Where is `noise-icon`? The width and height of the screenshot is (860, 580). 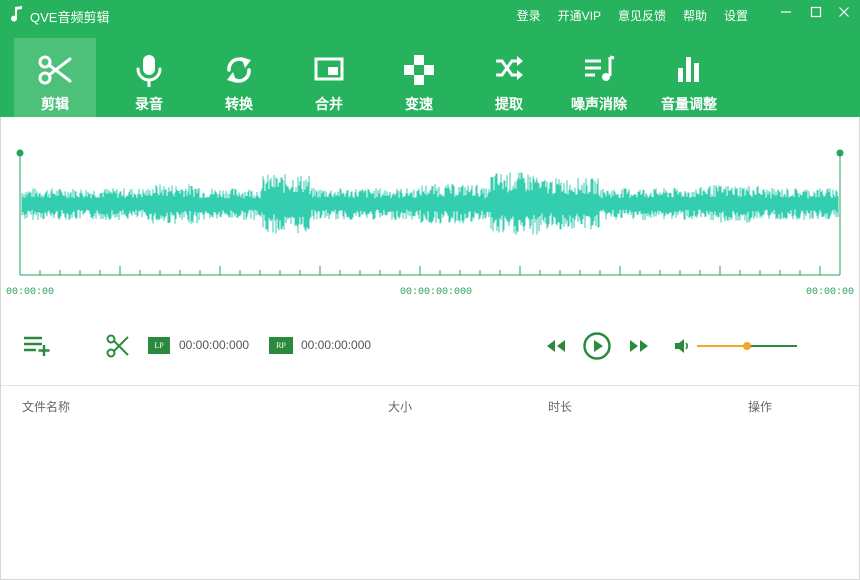 noise-icon is located at coordinates (600, 68).